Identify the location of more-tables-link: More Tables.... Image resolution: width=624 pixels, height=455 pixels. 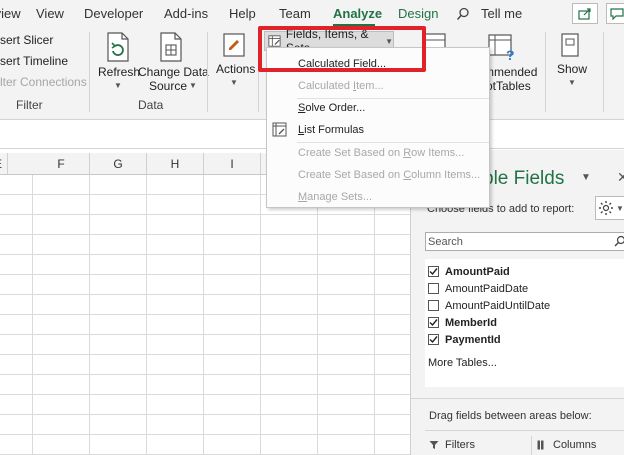
(462, 363).